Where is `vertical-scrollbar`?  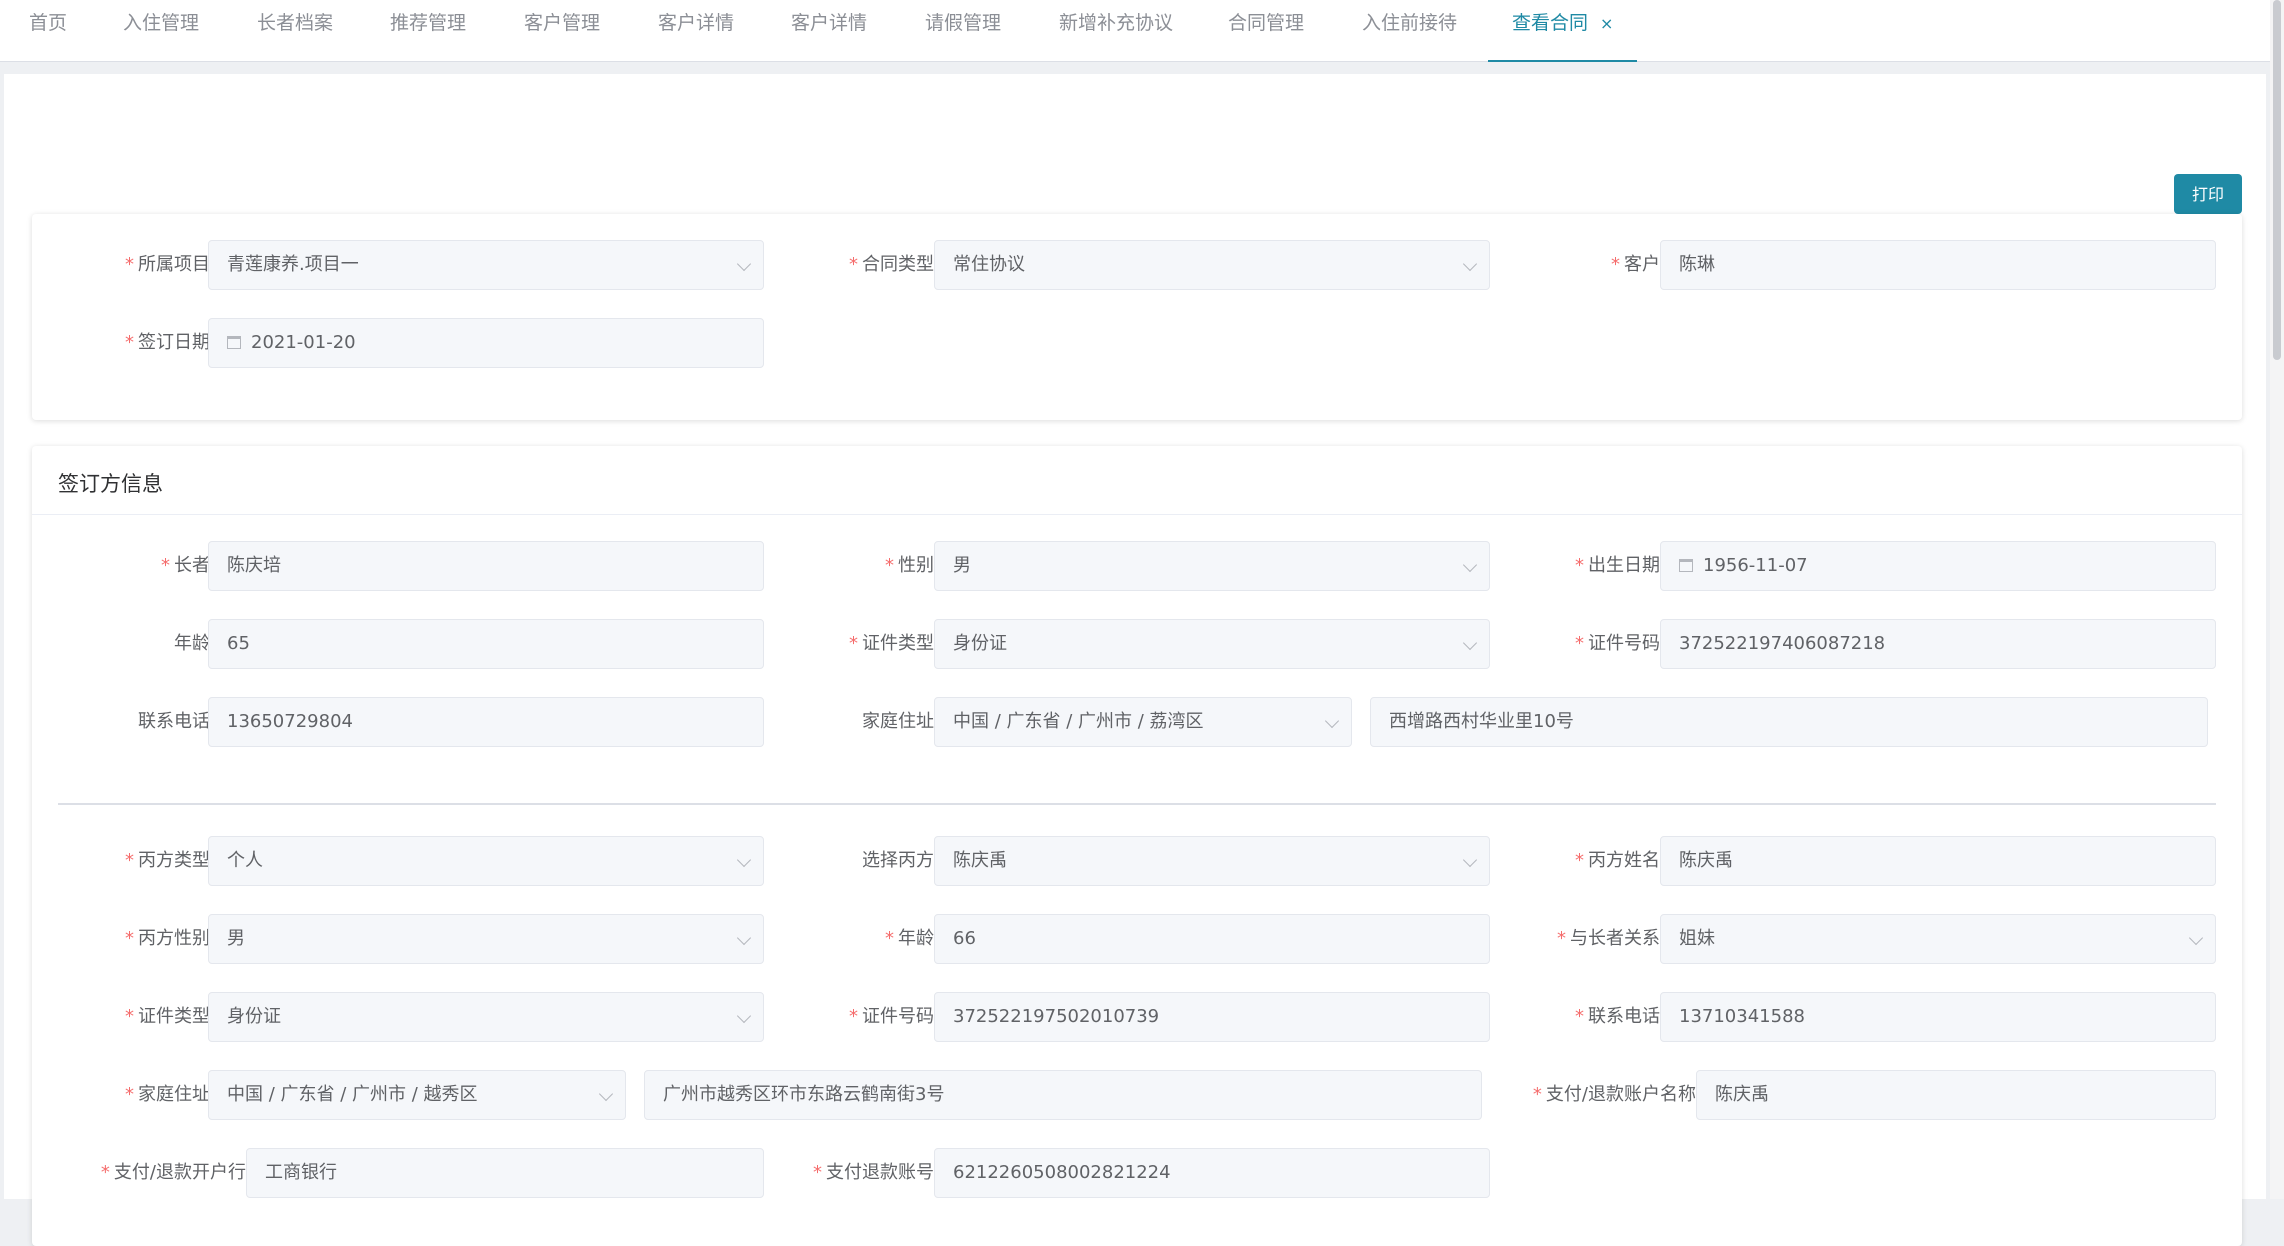 vertical-scrollbar is located at coordinates (2277, 599).